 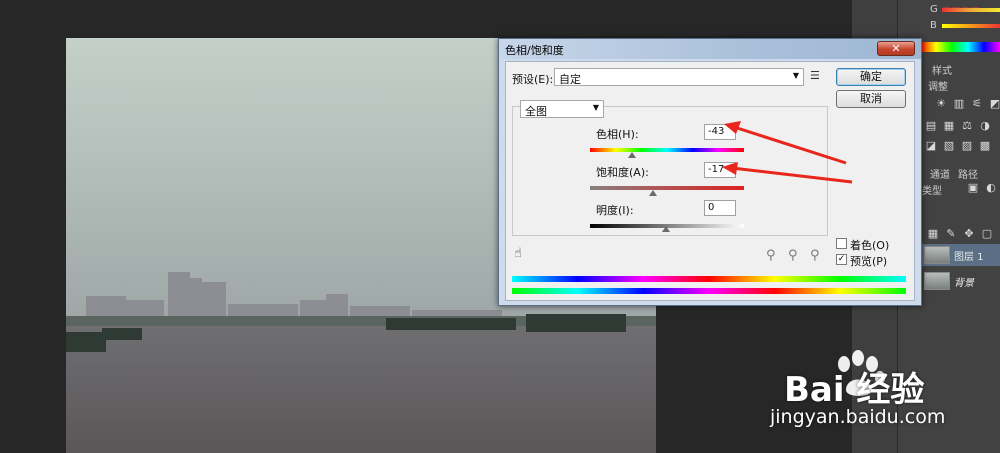 What do you see at coordinates (869, 261) in the screenshot?
I see `preview-label: 预览(P)` at bounding box center [869, 261].